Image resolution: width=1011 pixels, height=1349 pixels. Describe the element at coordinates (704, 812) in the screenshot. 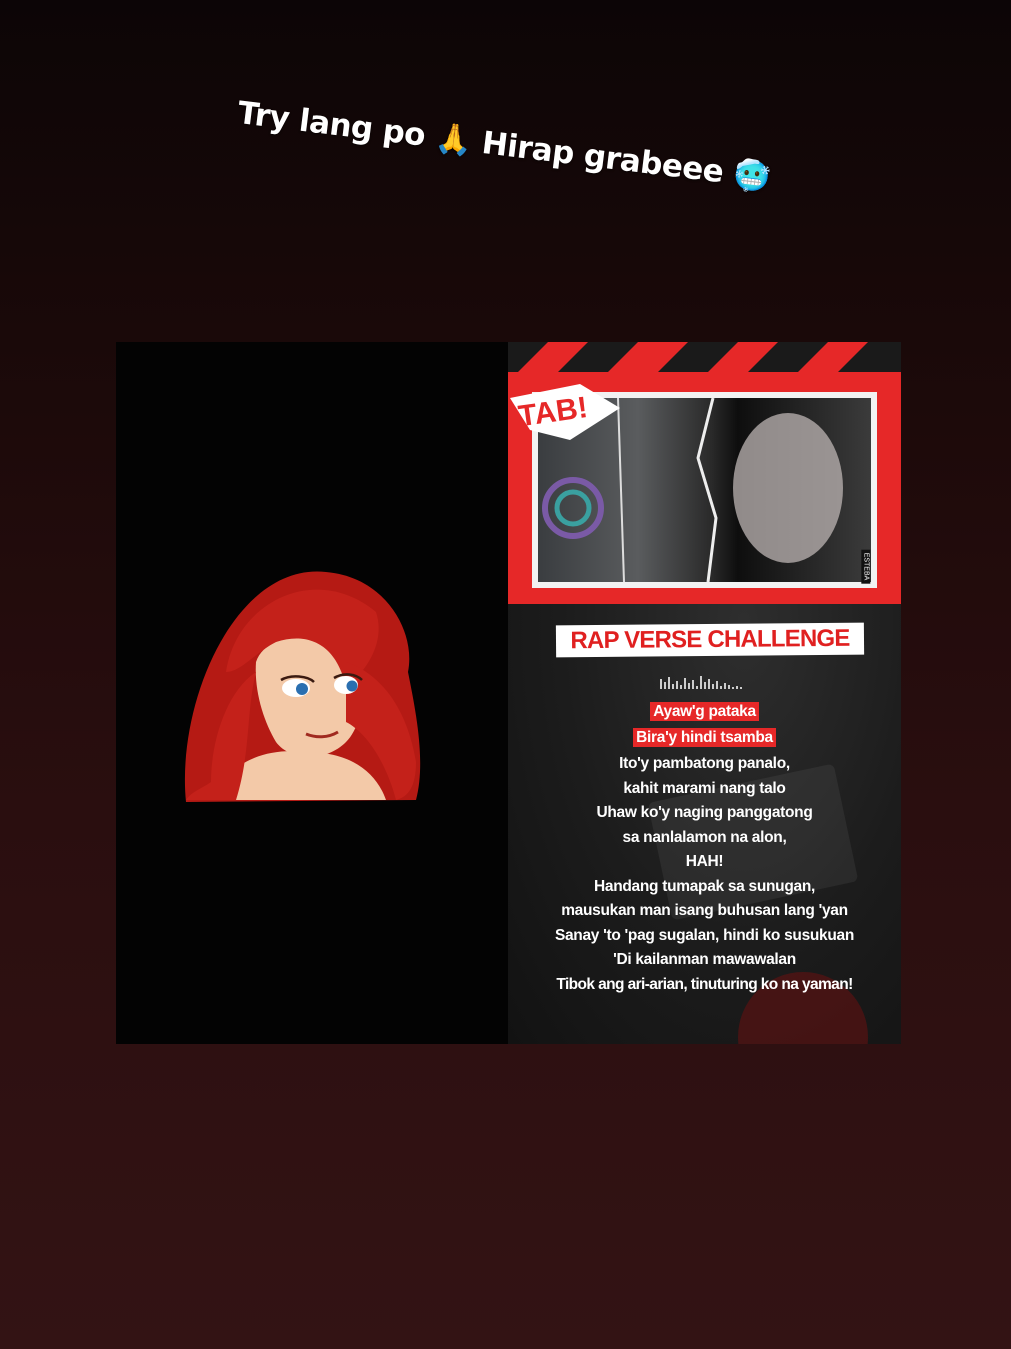

I see `lyric-line: Uhaw ko'y naging panggatong` at that location.